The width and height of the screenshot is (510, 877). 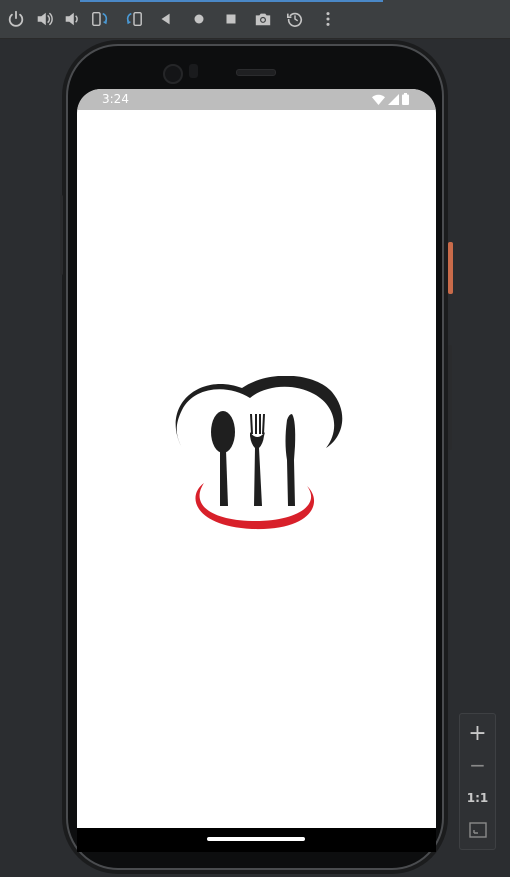 I want to click on volume-down-icon, so click(x=72, y=19).